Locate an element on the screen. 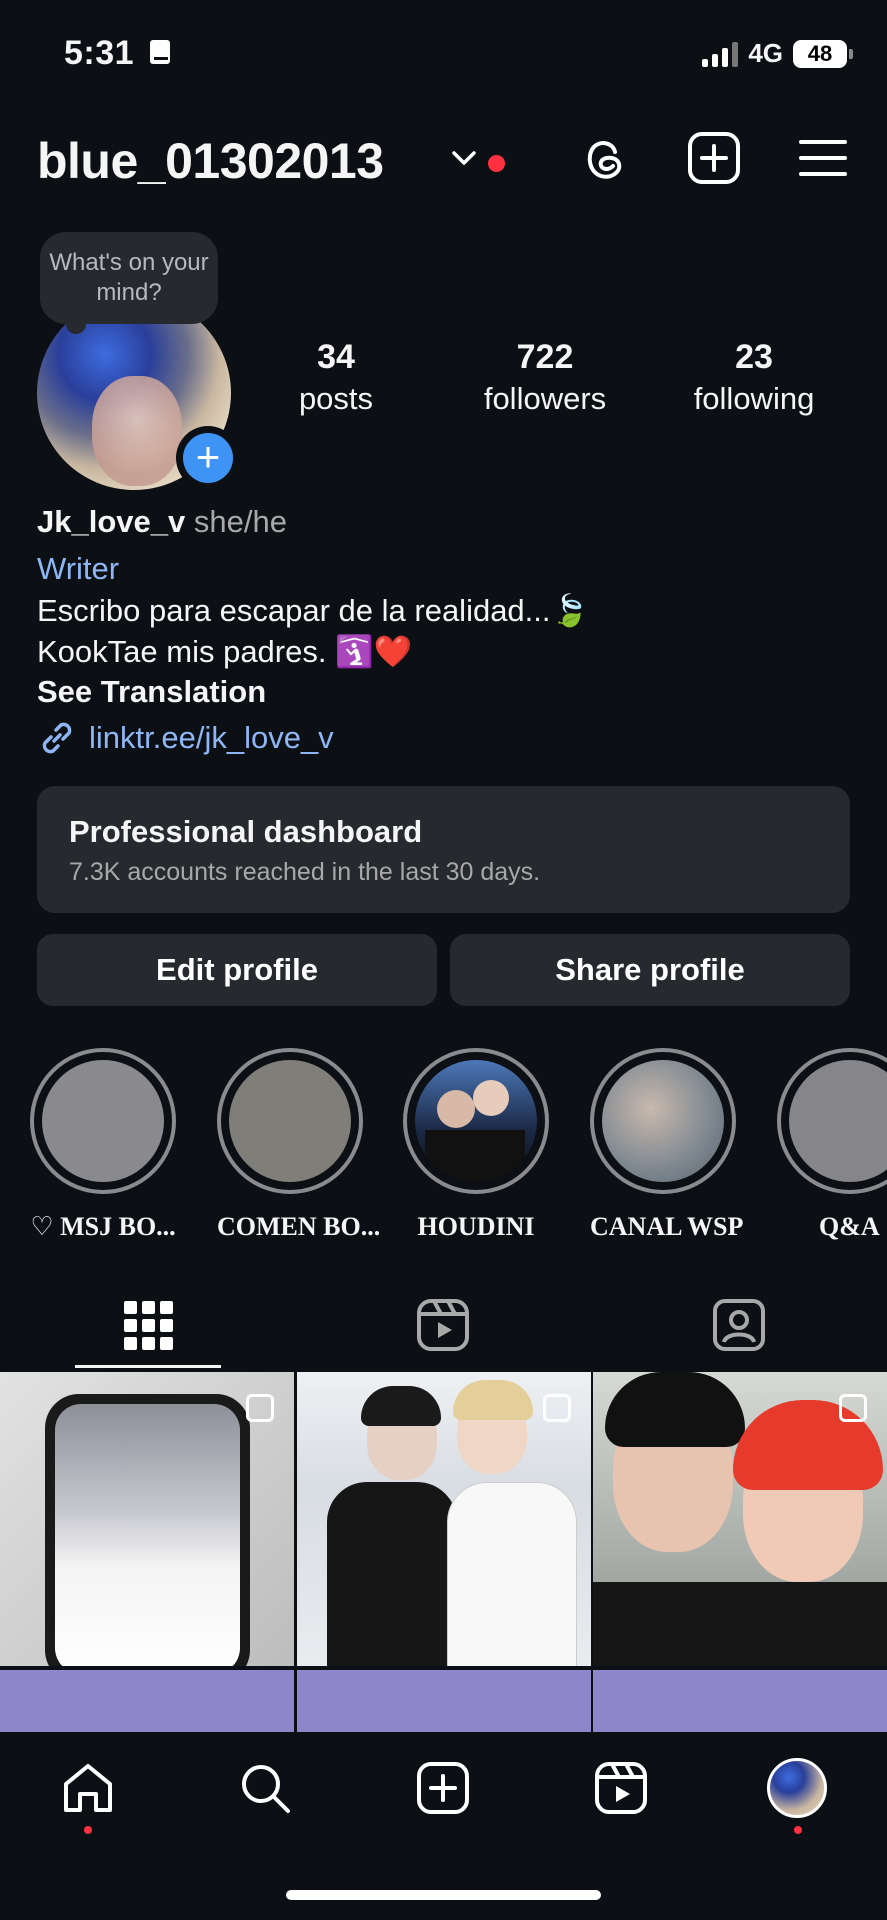 Image resolution: width=887 pixels, height=1920 pixels. following-label: following is located at coordinates (754, 398).